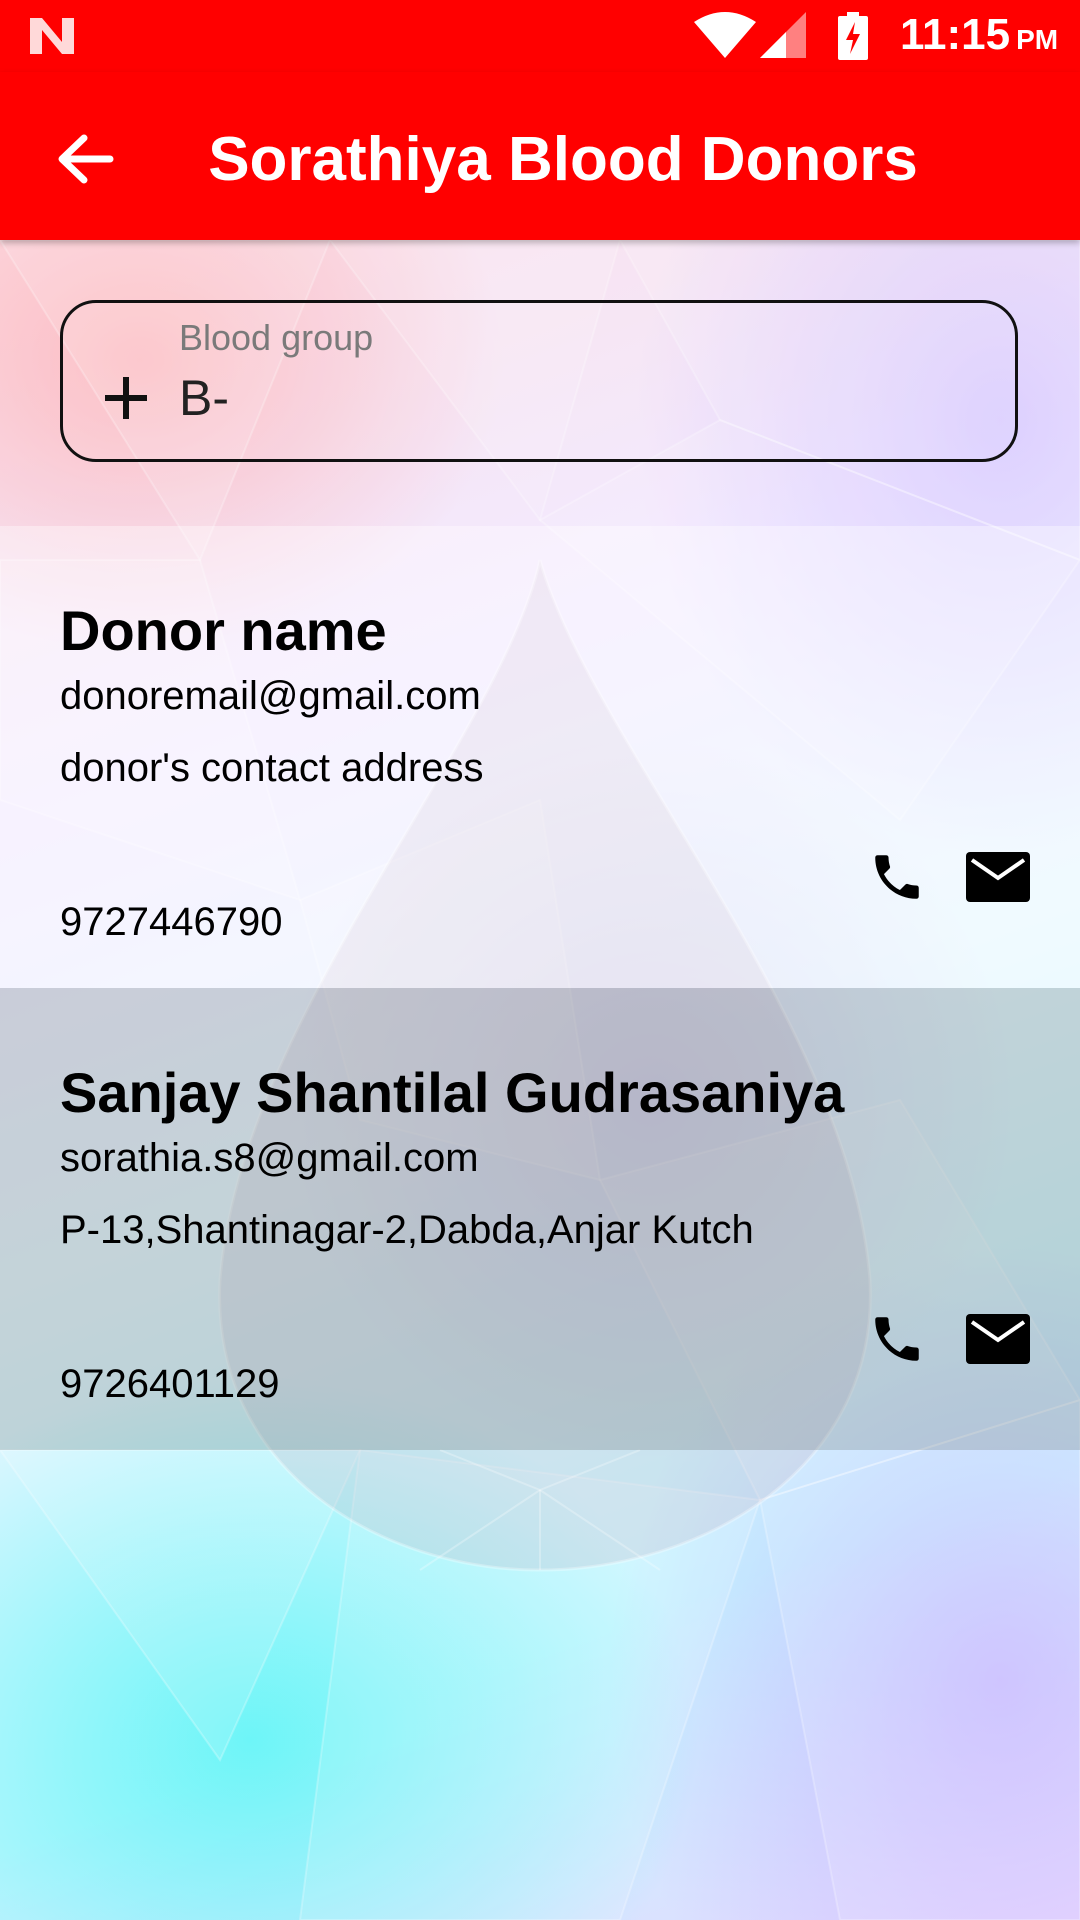 The height and width of the screenshot is (1920, 1080). I want to click on status-time-ampm: PM, so click(1037, 39).